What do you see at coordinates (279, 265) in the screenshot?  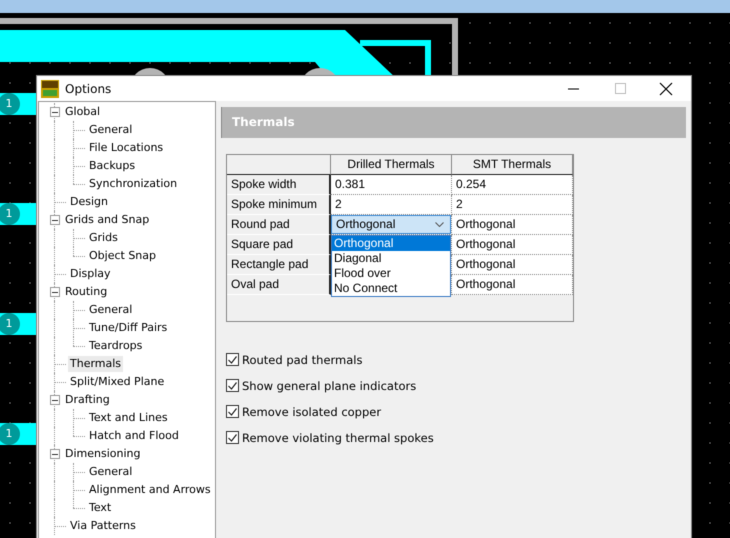 I see `row-header: Rectangle pad` at bounding box center [279, 265].